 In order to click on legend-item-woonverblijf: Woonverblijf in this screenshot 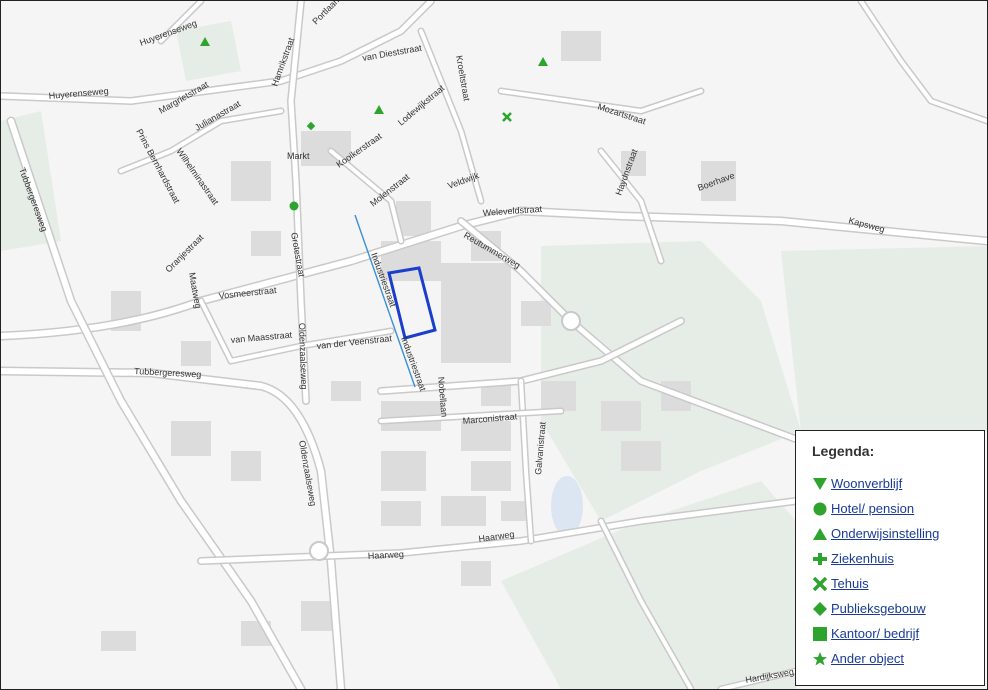, I will do `click(892, 483)`.